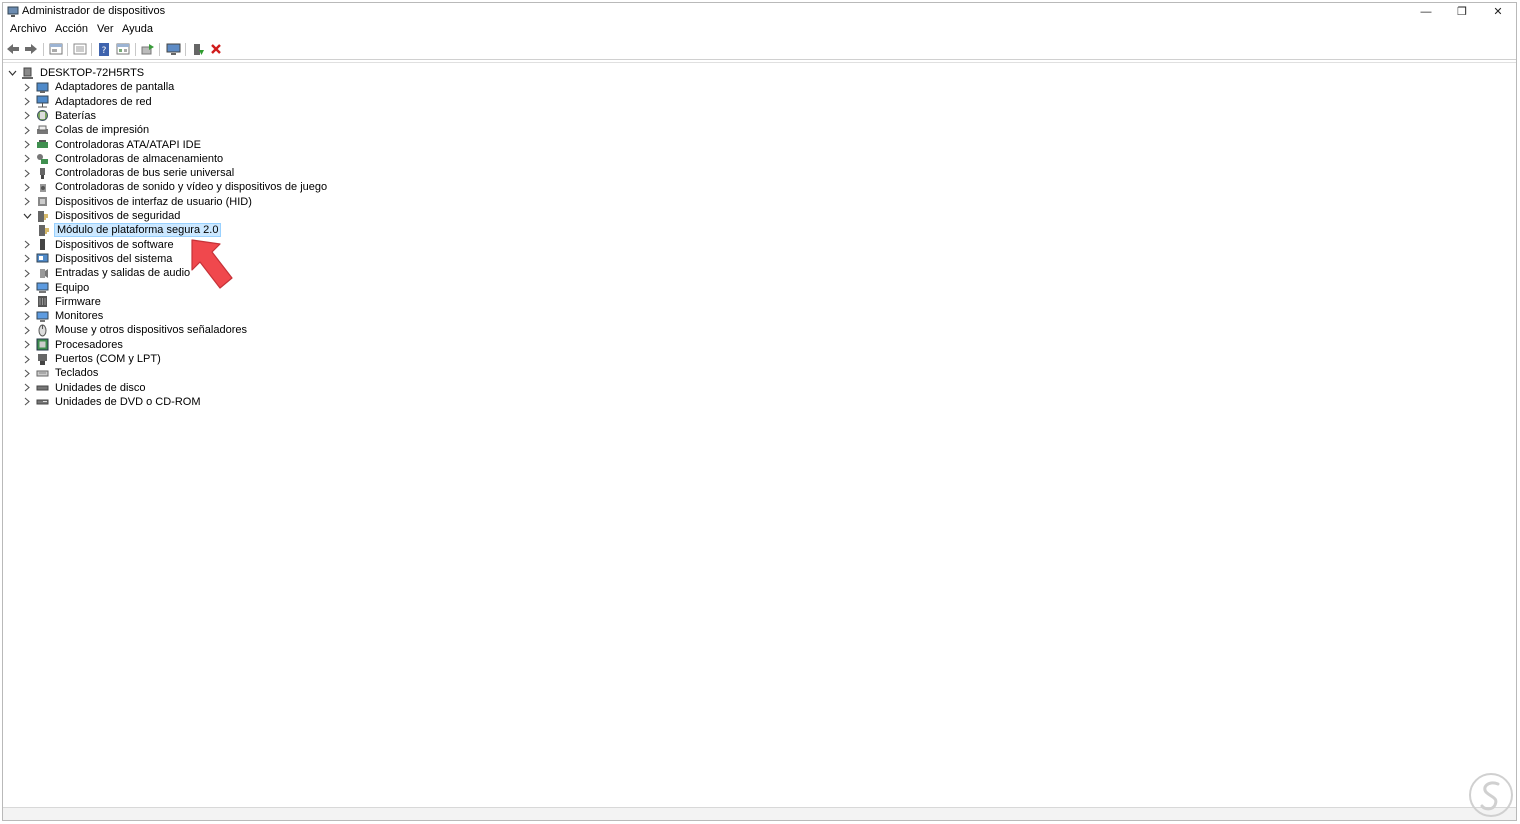  Describe the element at coordinates (28, 29) in the screenshot. I see `menu-archivo: Archivo` at that location.